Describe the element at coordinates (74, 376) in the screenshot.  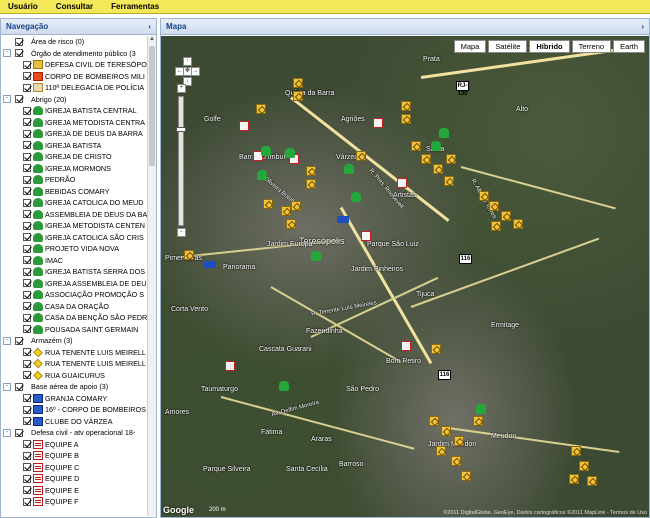
I see `layer-item-row: RUA GUAICURUS` at that location.